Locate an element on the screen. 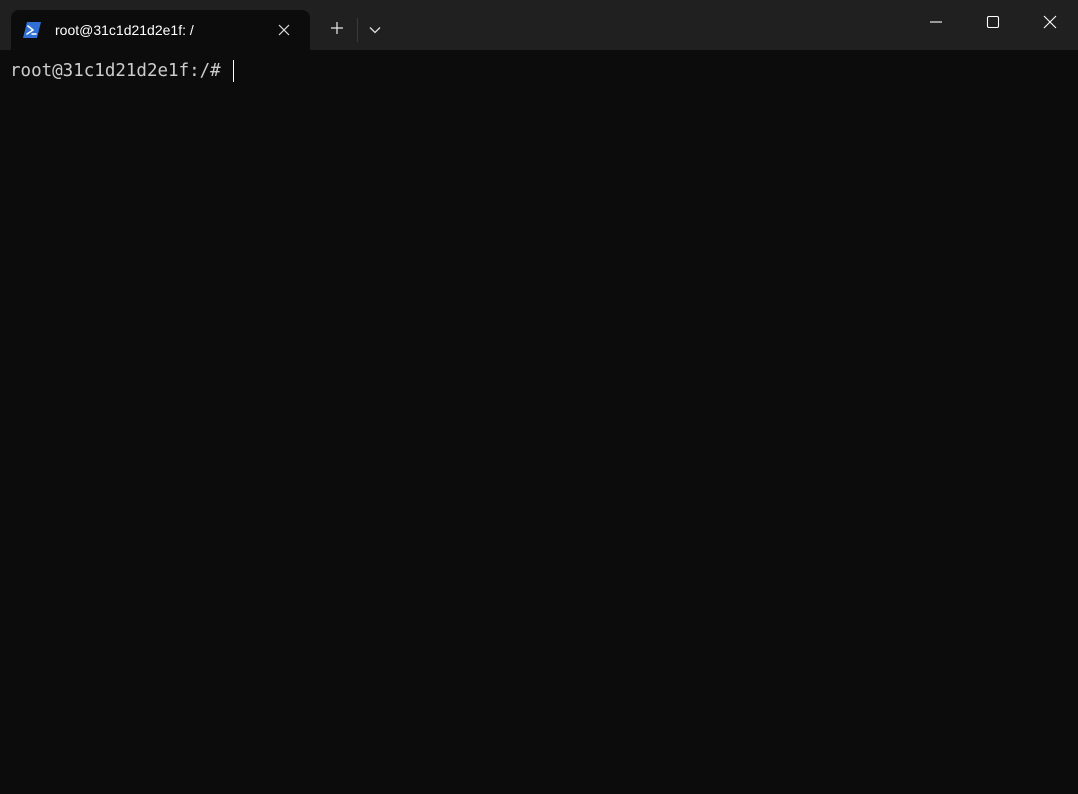  maximize-icon is located at coordinates (993, 24).